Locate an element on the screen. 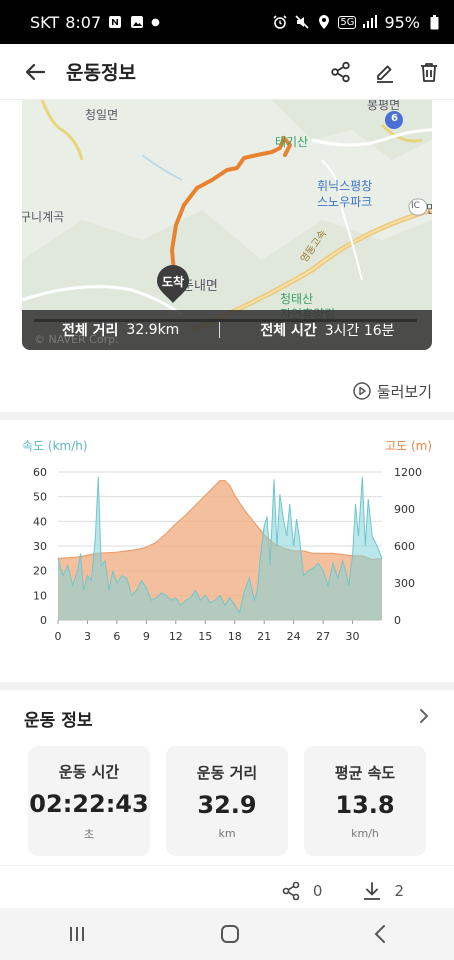 The image size is (454, 960). card-value: 13.8 is located at coordinates (365, 805).